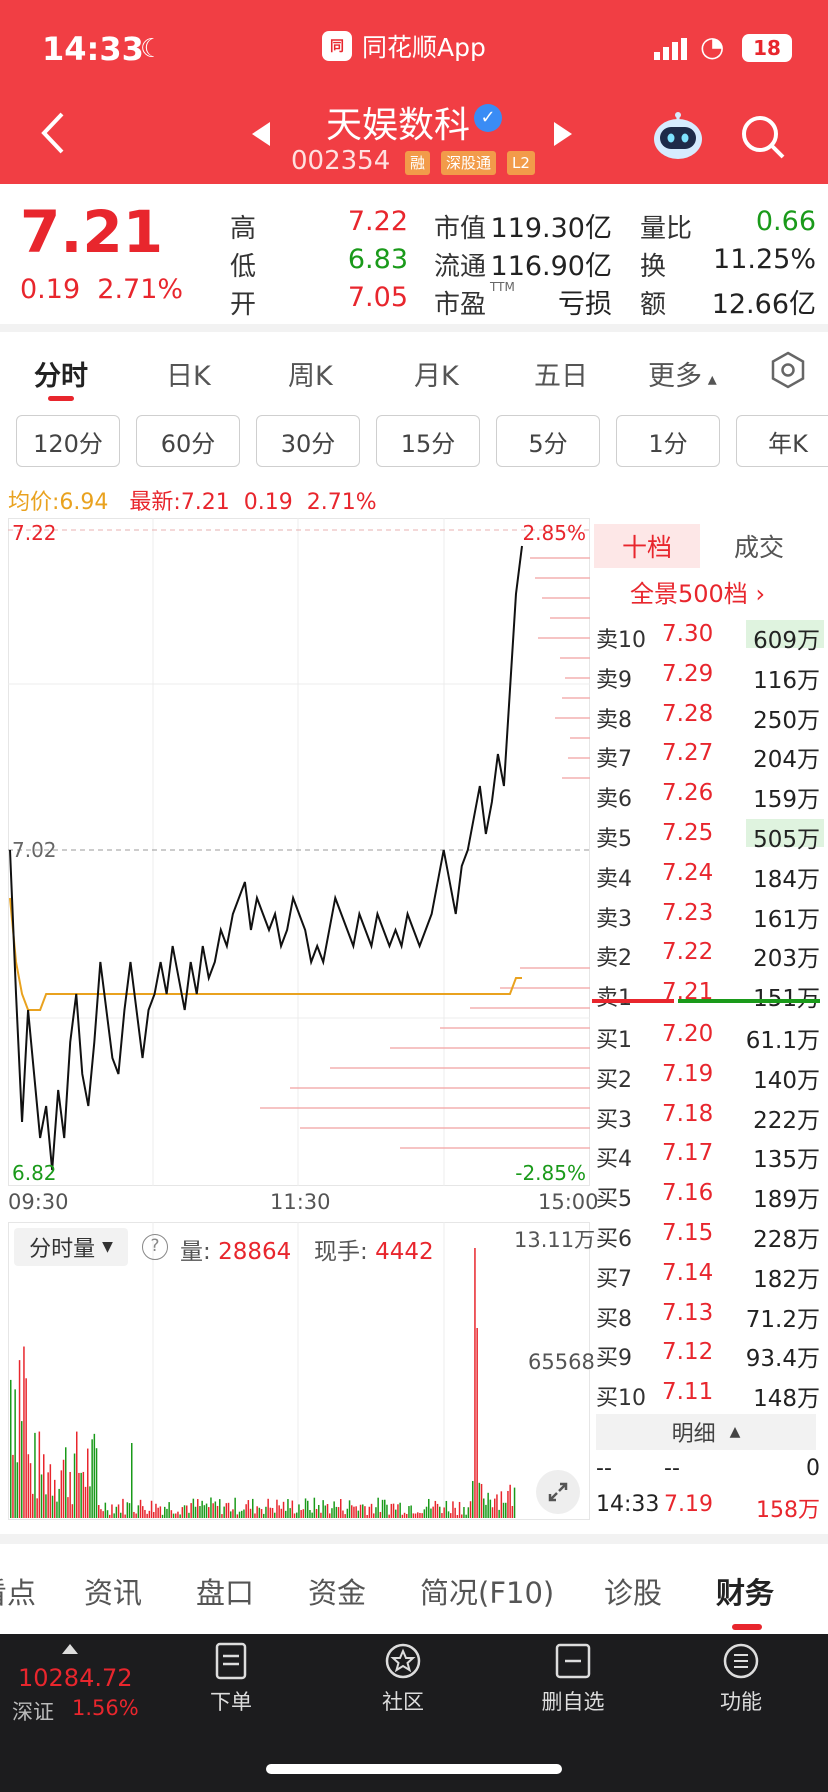 The width and height of the screenshot is (828, 1792). Describe the element at coordinates (195, 1252) in the screenshot. I see `volume-amount-label: 量:` at that location.